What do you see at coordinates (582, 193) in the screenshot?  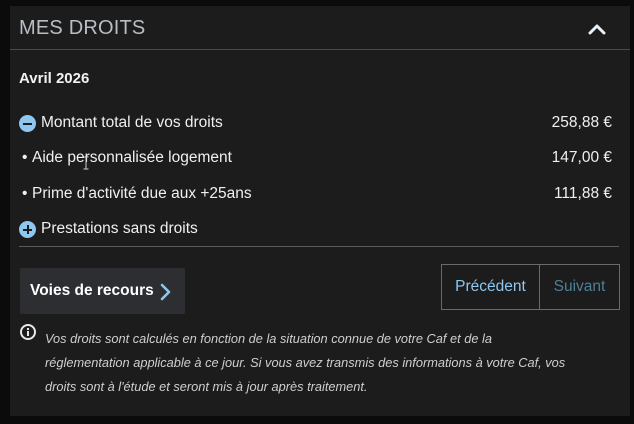 I see `prime-amount: 111,88 €` at bounding box center [582, 193].